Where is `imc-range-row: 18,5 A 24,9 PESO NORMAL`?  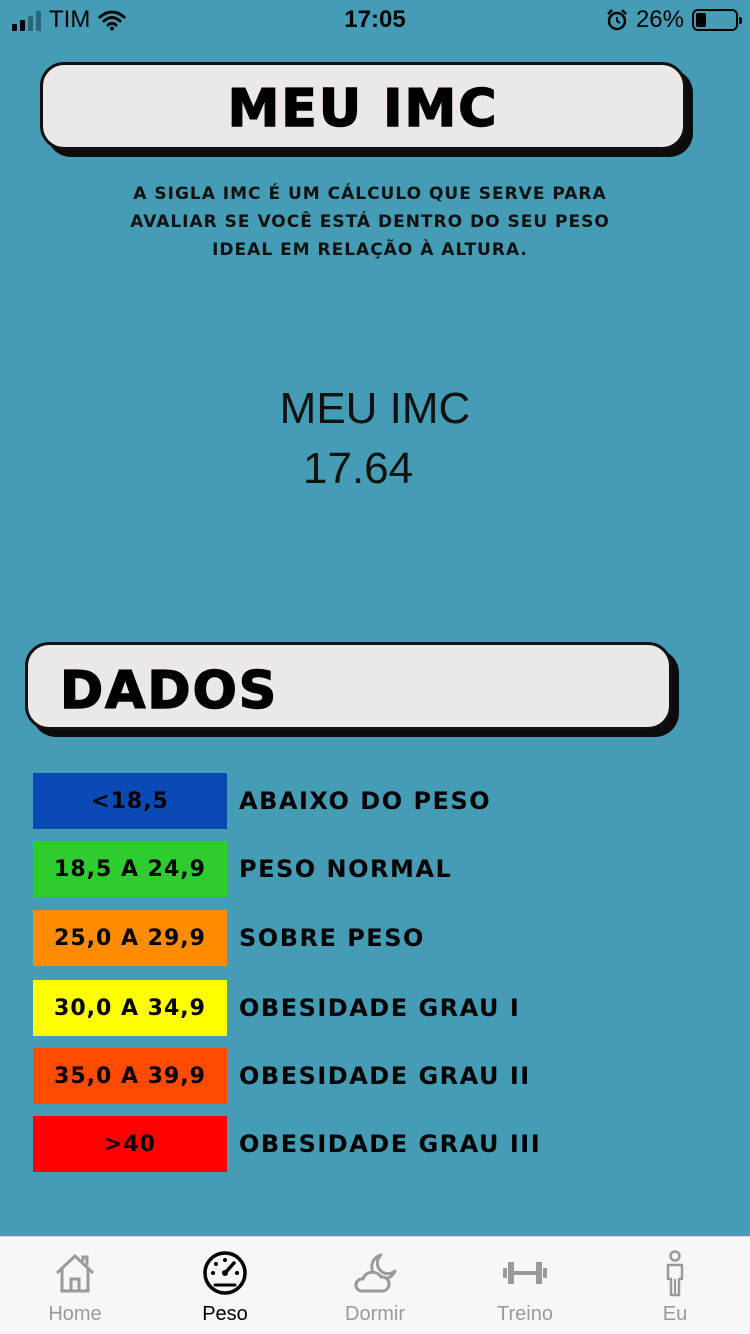
imc-range-row: 18,5 A 24,9 PESO NORMAL is located at coordinates (242, 869).